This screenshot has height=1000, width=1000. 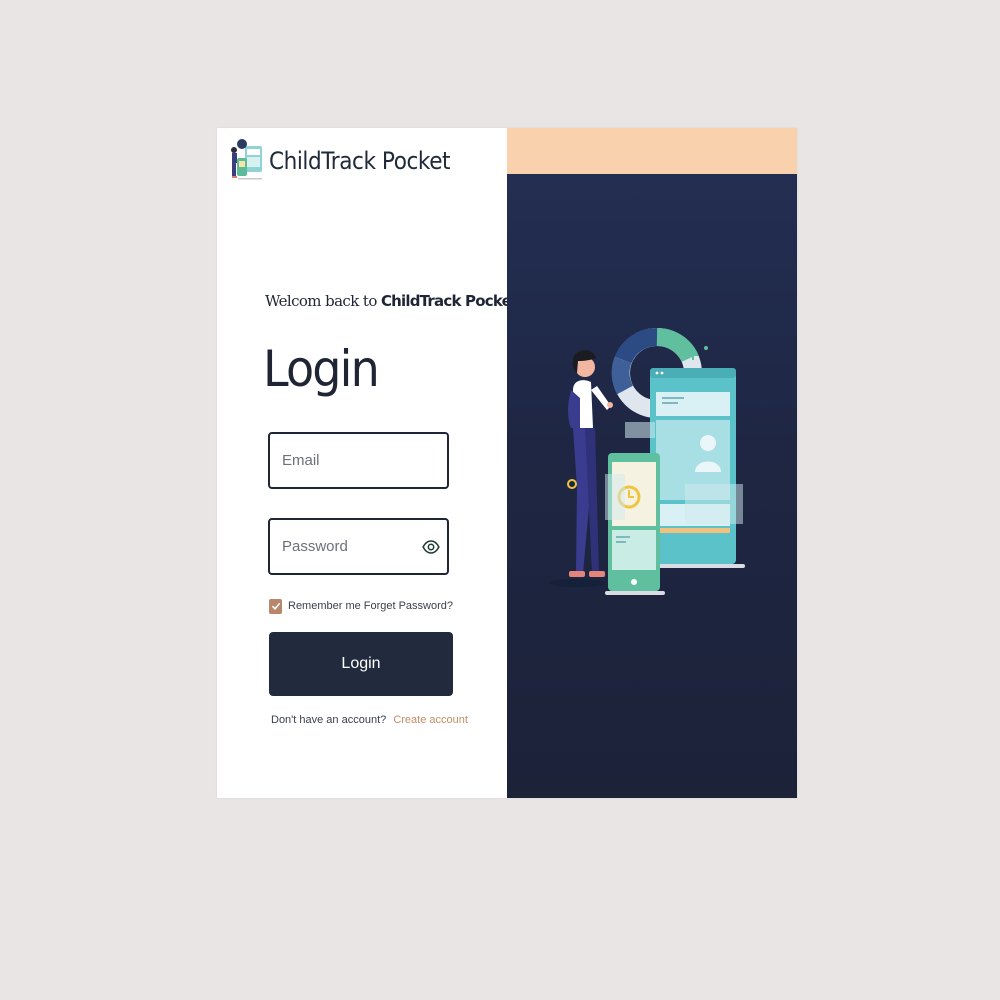 I want to click on signup-text: Don't have an account?, so click(x=329, y=720).